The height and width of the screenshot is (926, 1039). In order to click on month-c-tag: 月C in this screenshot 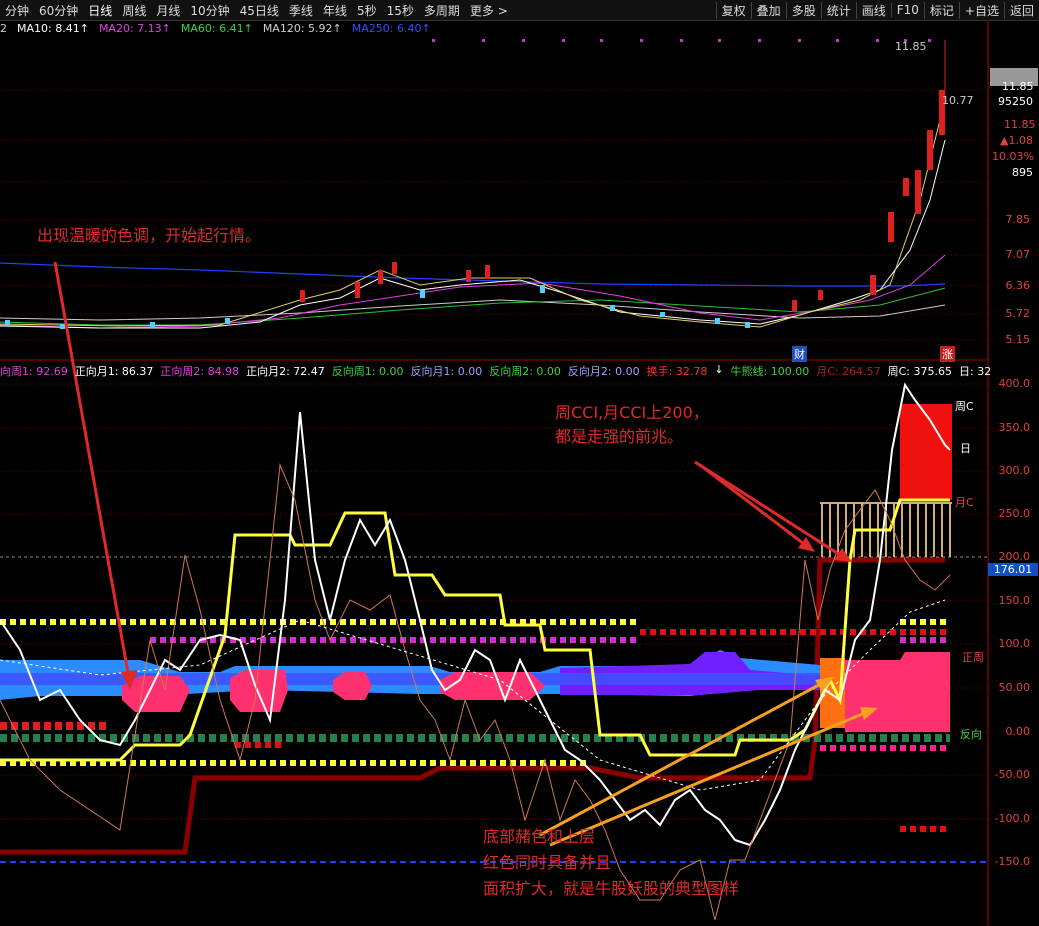, I will do `click(964, 502)`.